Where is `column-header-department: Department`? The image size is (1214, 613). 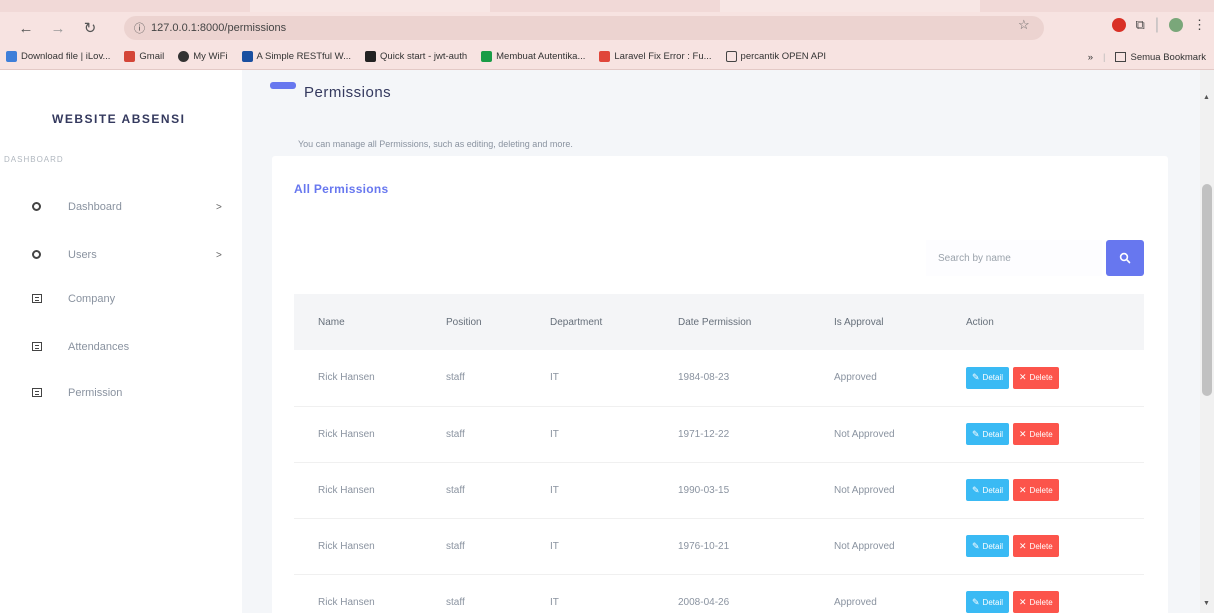 column-header-department: Department is located at coordinates (614, 322).